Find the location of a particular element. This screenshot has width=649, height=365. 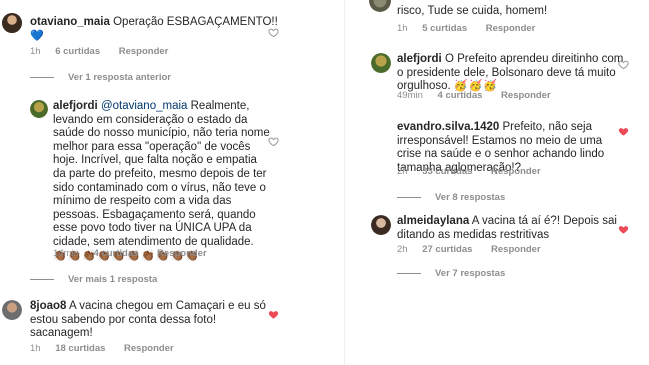

view-previous-replies: Ver 1 resposta anterior is located at coordinates (100, 77).